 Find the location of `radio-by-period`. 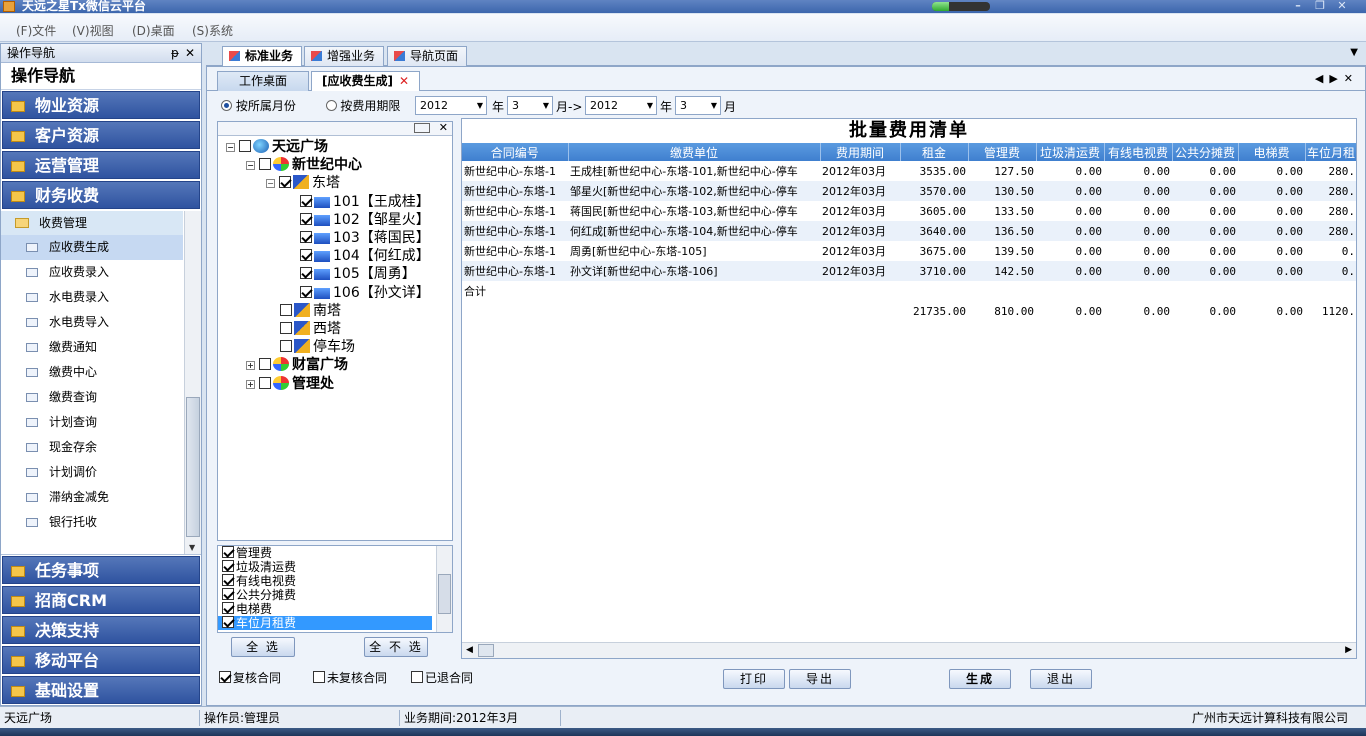

radio-by-period is located at coordinates (331, 105).